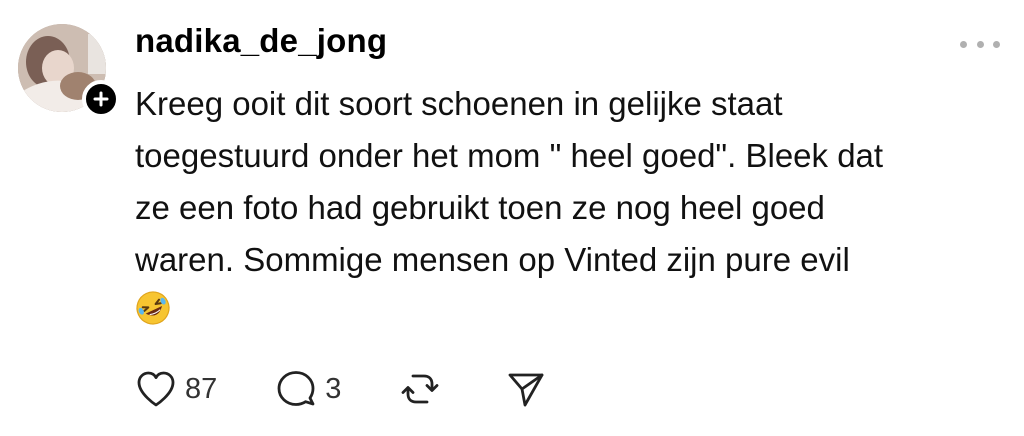 This screenshot has width=1024, height=436. I want to click on more-options-button, so click(980, 44).